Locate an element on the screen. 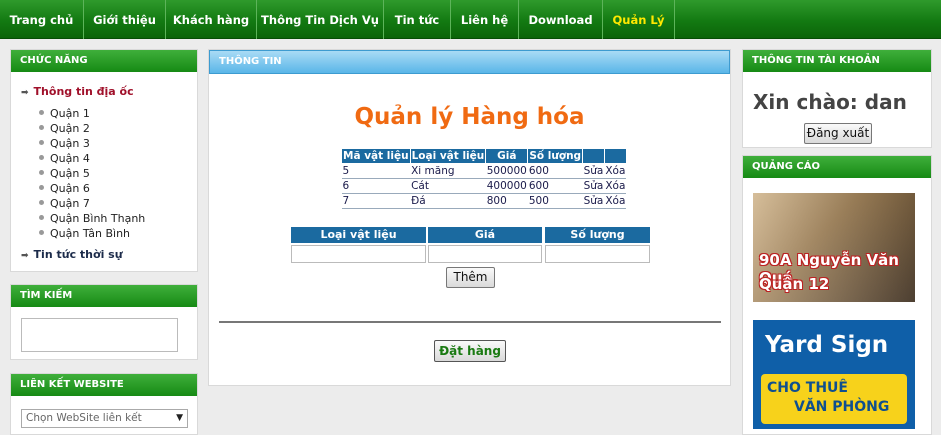 This screenshot has width=941, height=435. website-link-select: Chọn WebSite liên kết ▼ is located at coordinates (104, 418).